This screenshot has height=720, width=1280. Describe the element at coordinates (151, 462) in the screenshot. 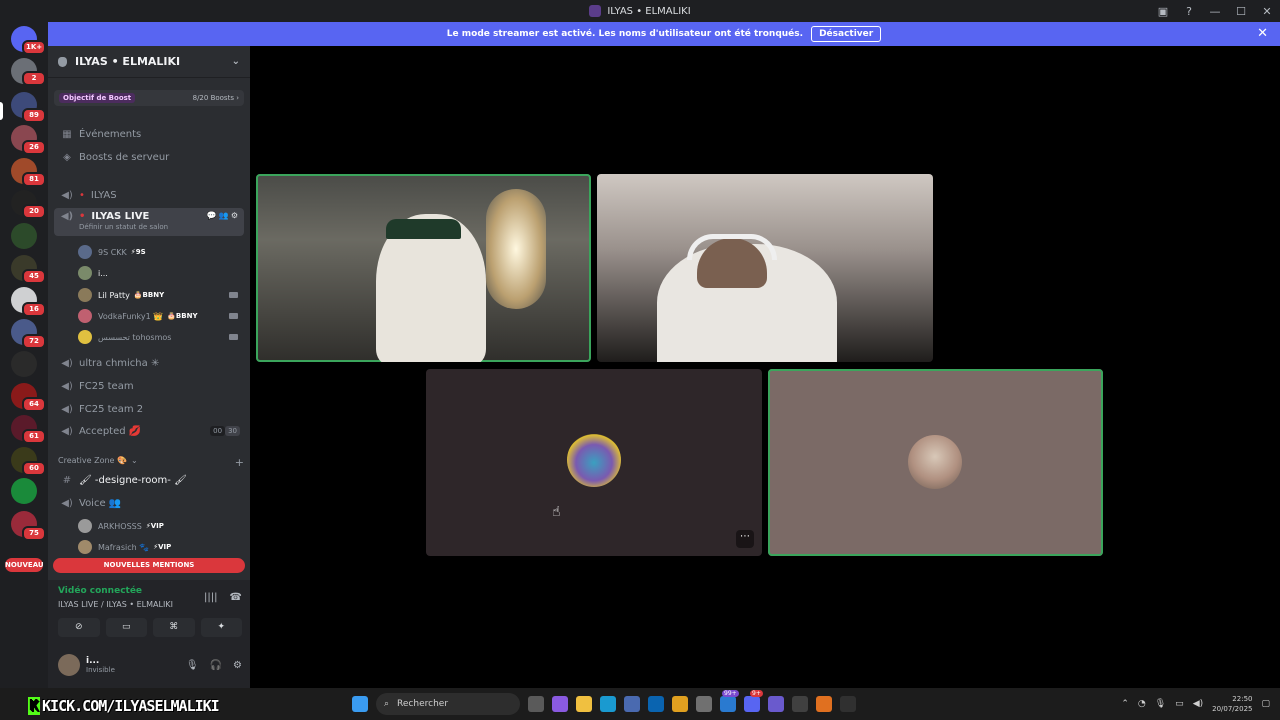

I see `category-creative-zone: Creative Zone 🎨 ⌄ +` at that location.